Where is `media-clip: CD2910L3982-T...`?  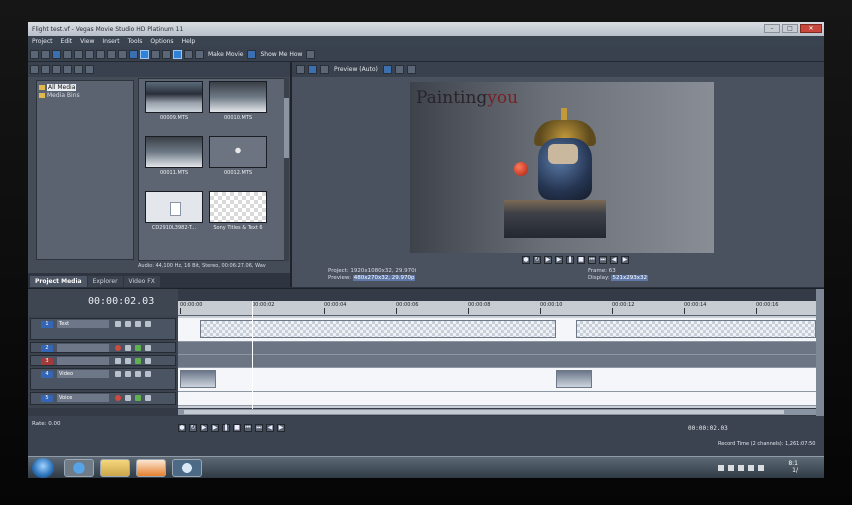 media-clip: CD2910L3982-T... is located at coordinates (174, 211).